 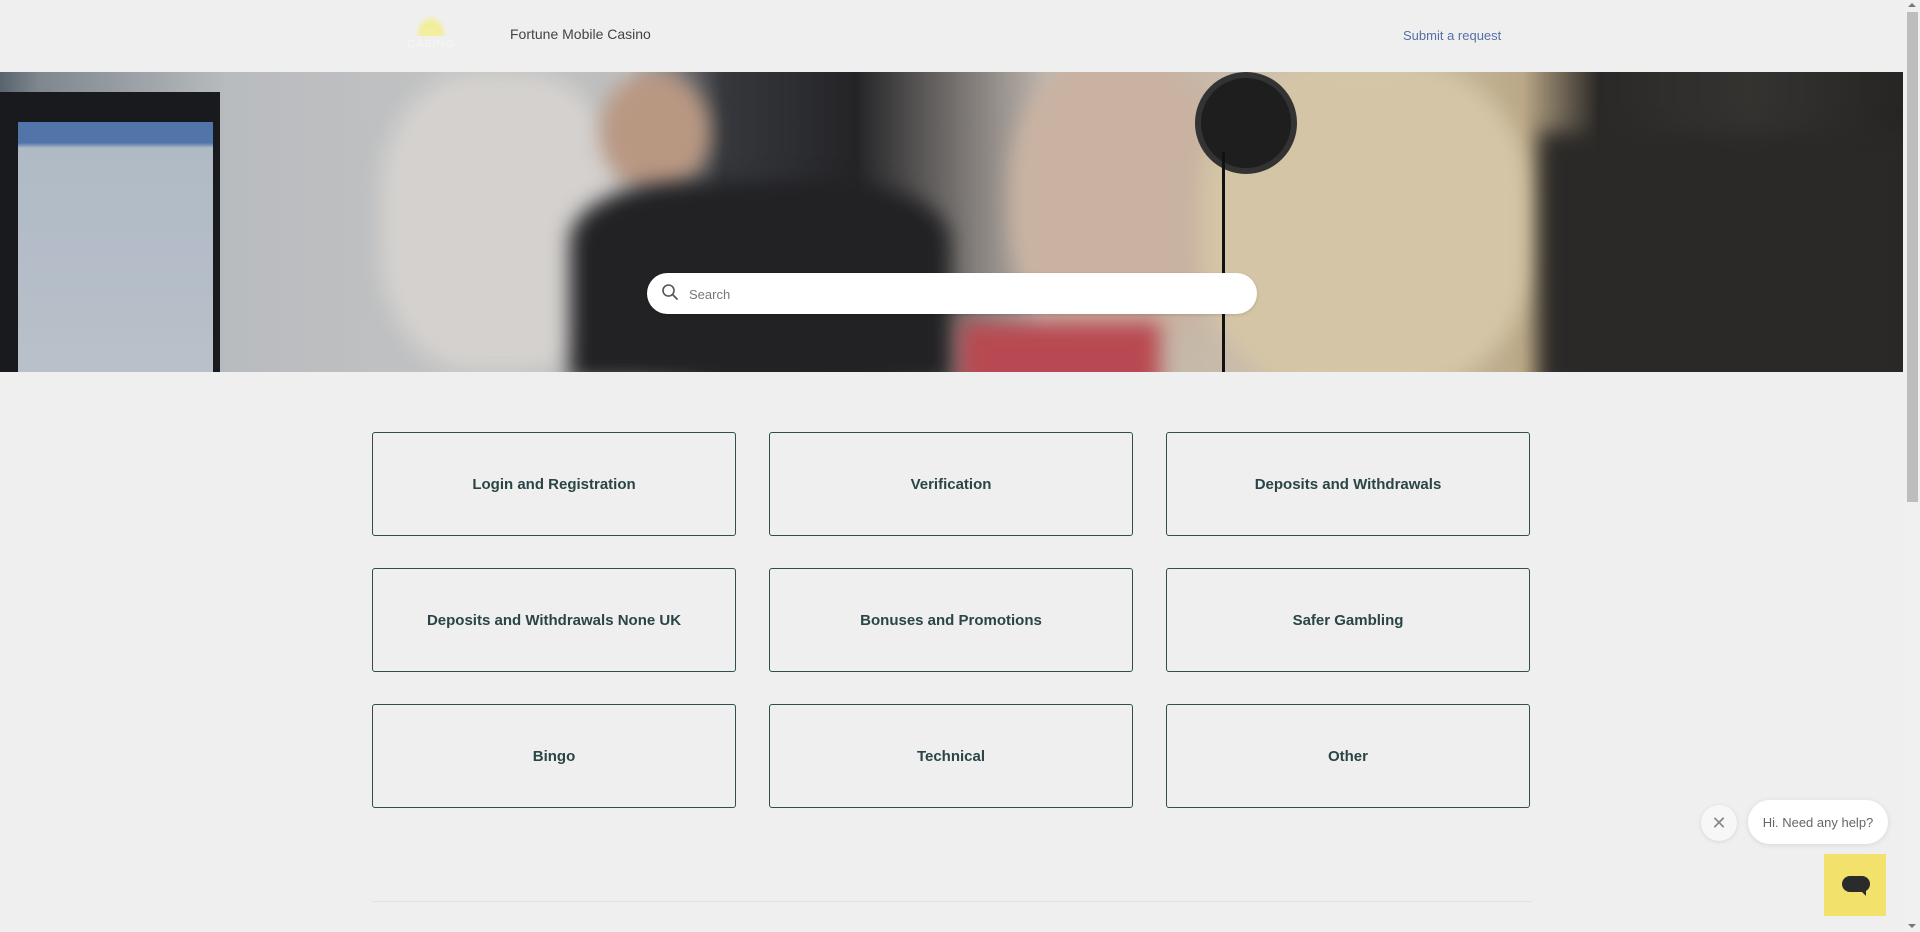 I want to click on chat-launcher-button, so click(x=1855, y=885).